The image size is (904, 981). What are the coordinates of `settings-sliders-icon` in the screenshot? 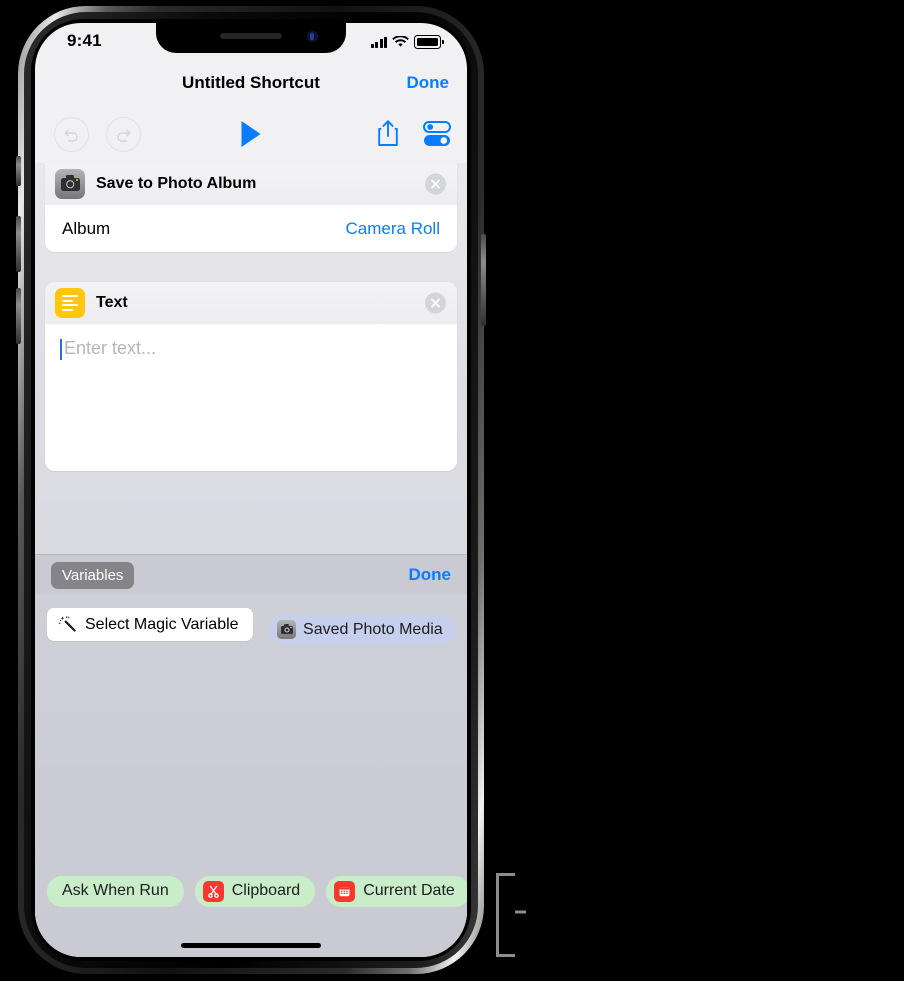 It's located at (437, 133).